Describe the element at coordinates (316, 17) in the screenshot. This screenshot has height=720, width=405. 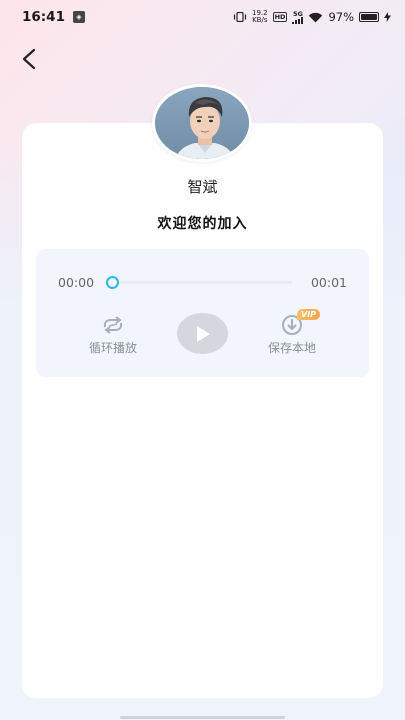
I see `wifi-icon` at that location.